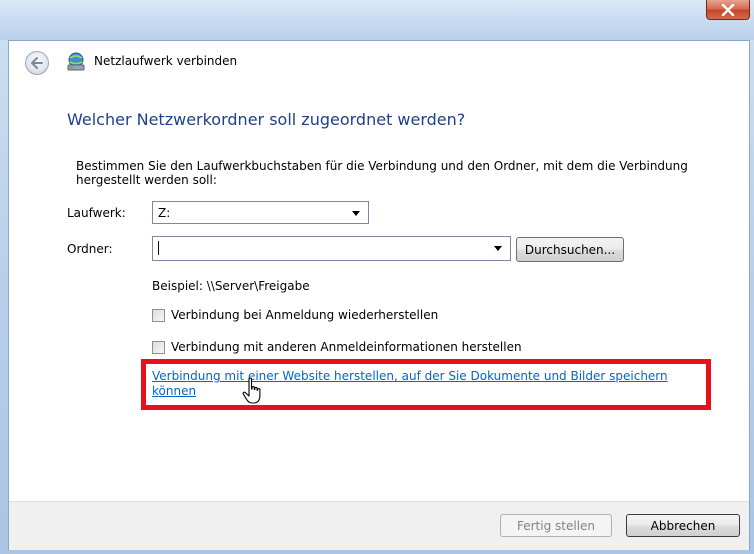  I want to click on folder-label: Ordner:, so click(90, 249).